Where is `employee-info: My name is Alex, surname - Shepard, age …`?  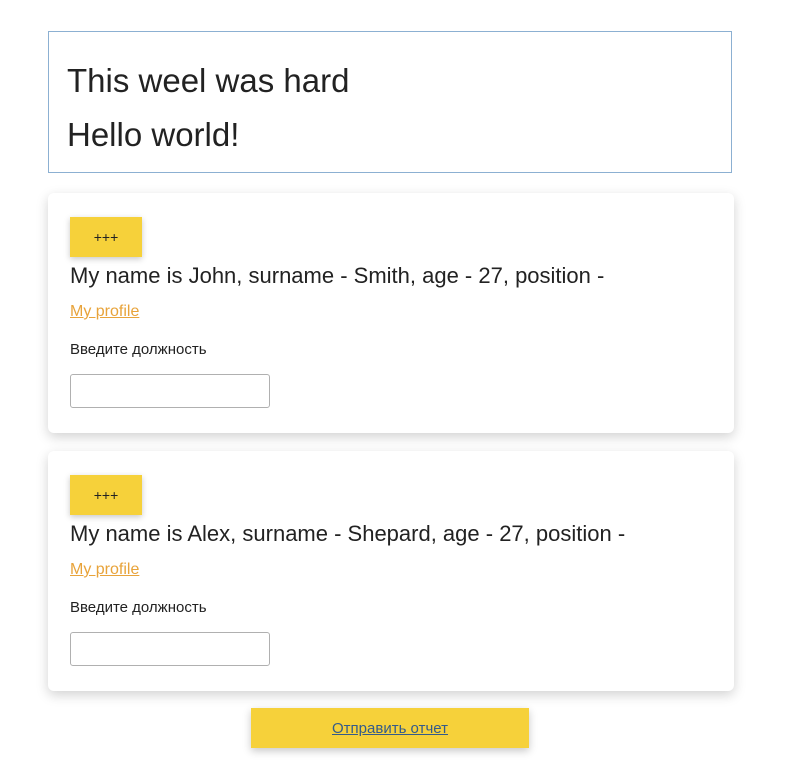
employee-info: My name is Alex, surname - Shepard, age … is located at coordinates (348, 533).